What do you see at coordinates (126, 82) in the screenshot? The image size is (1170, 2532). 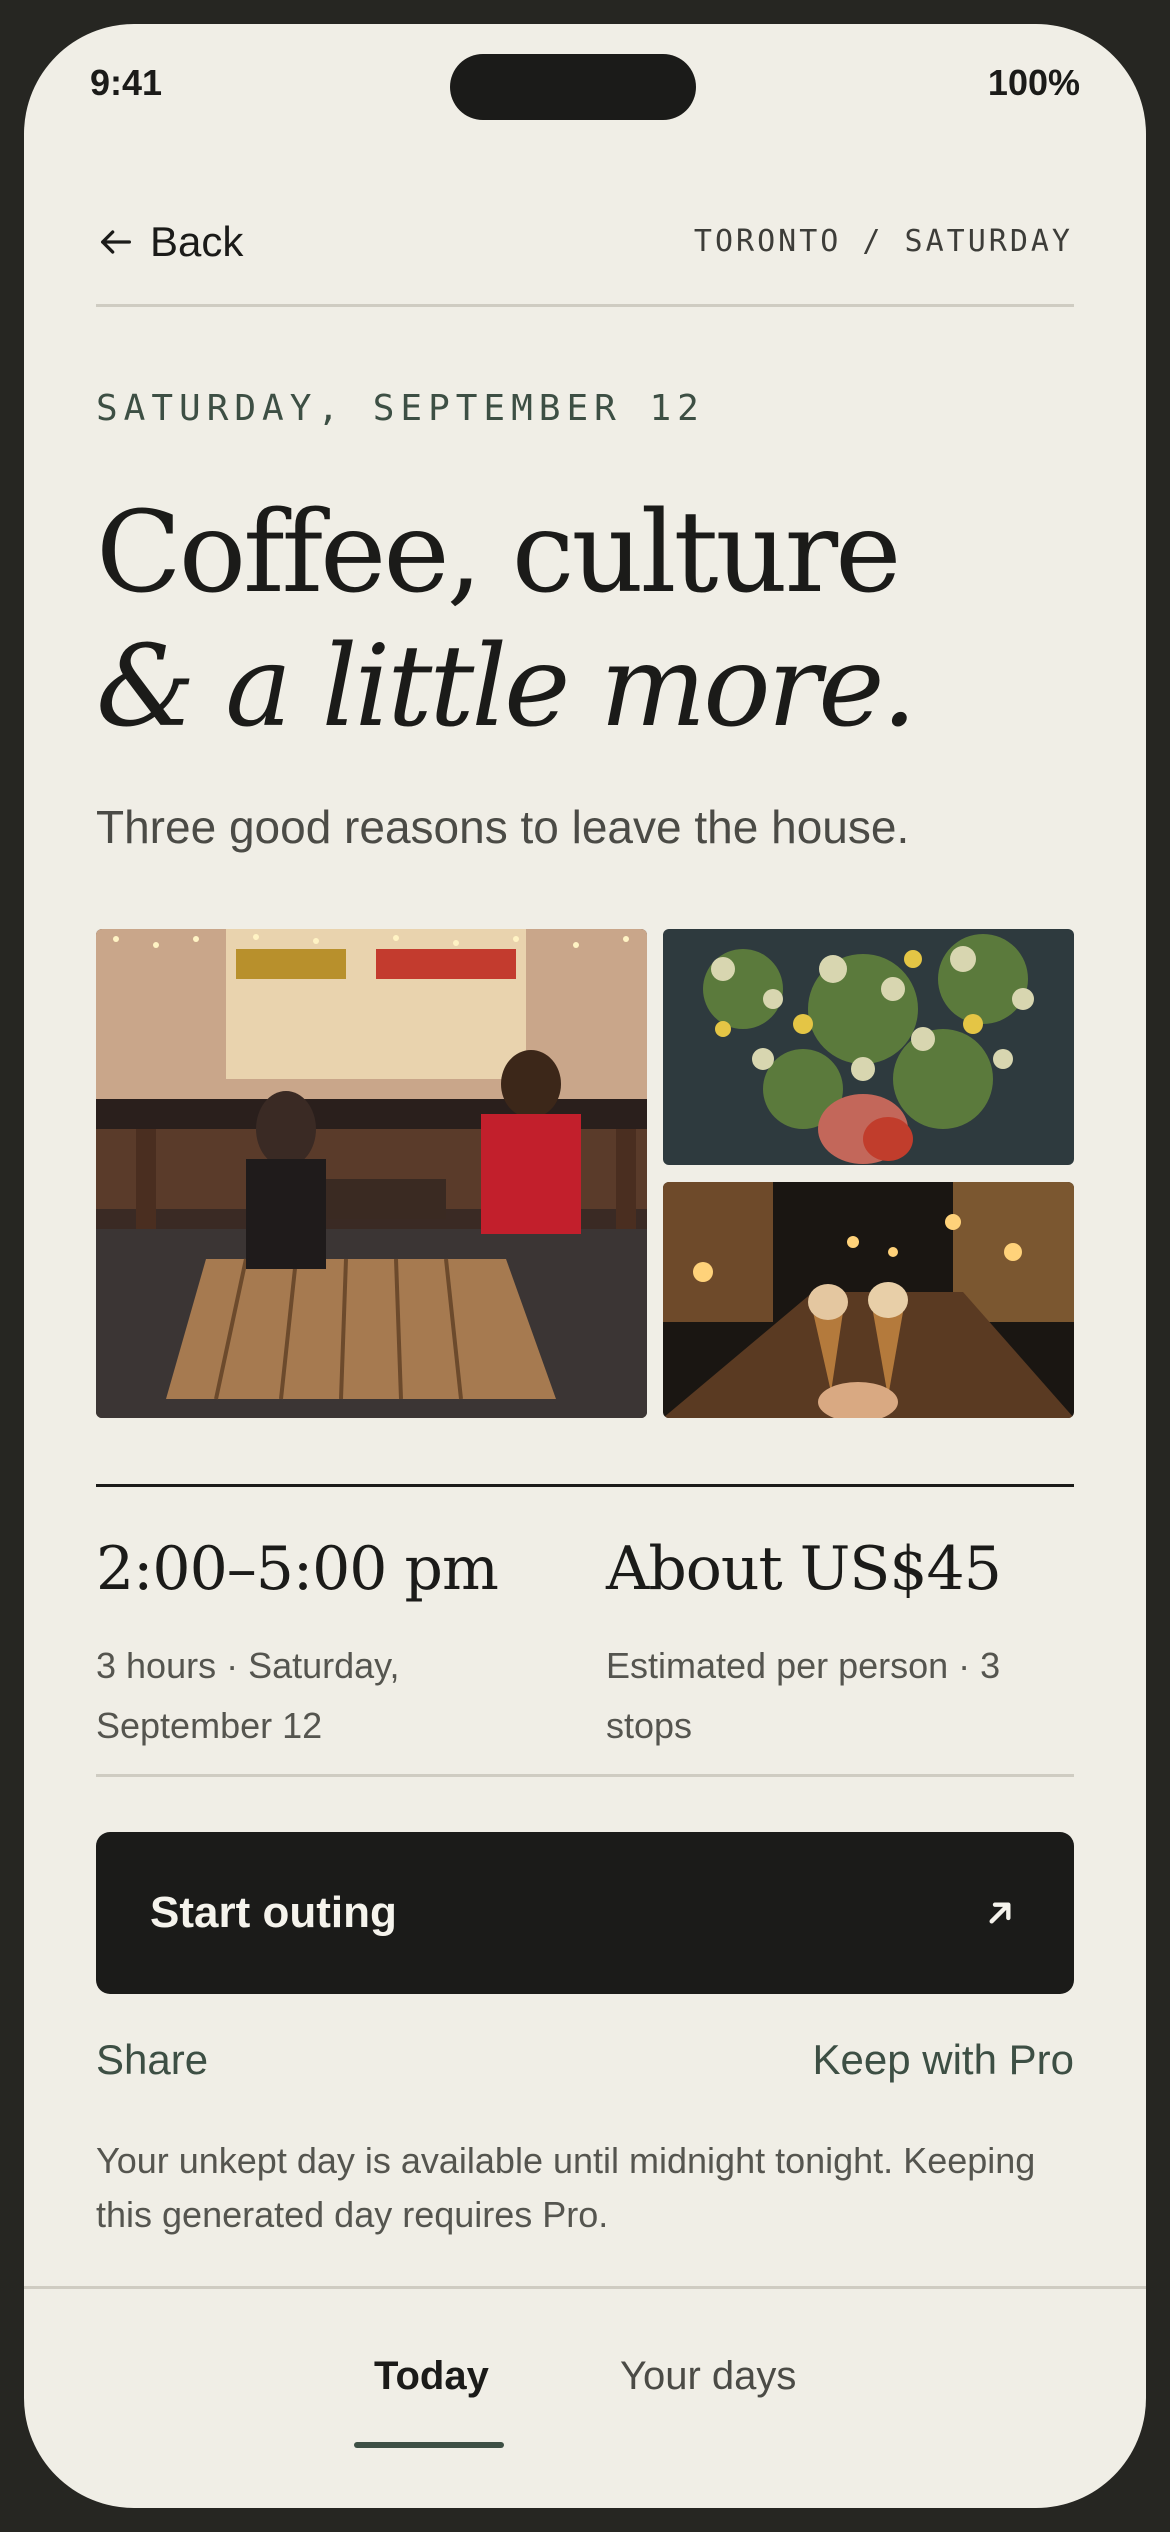 I see `status-time: 9:41` at bounding box center [126, 82].